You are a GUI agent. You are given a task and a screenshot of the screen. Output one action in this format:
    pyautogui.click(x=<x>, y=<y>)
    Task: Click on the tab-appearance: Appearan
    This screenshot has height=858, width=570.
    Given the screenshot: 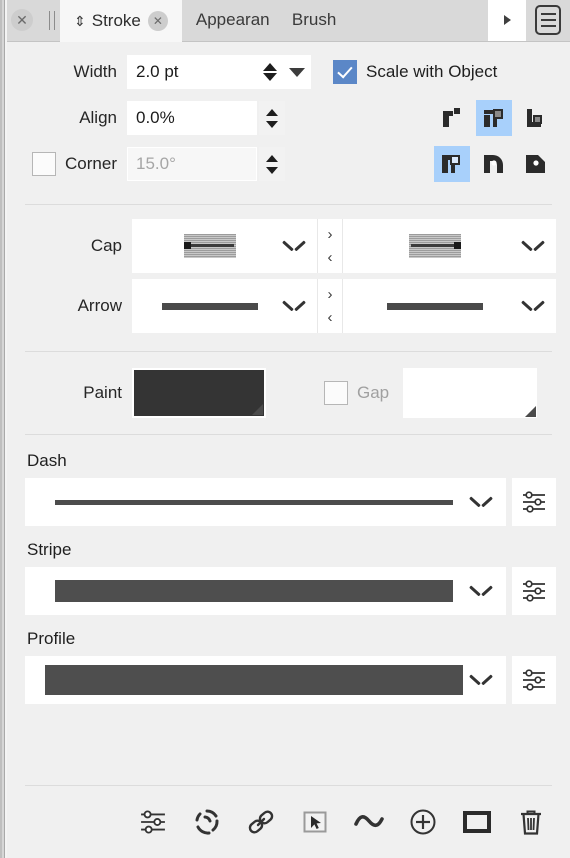 What is the action you would take?
    pyautogui.click(x=230, y=20)
    